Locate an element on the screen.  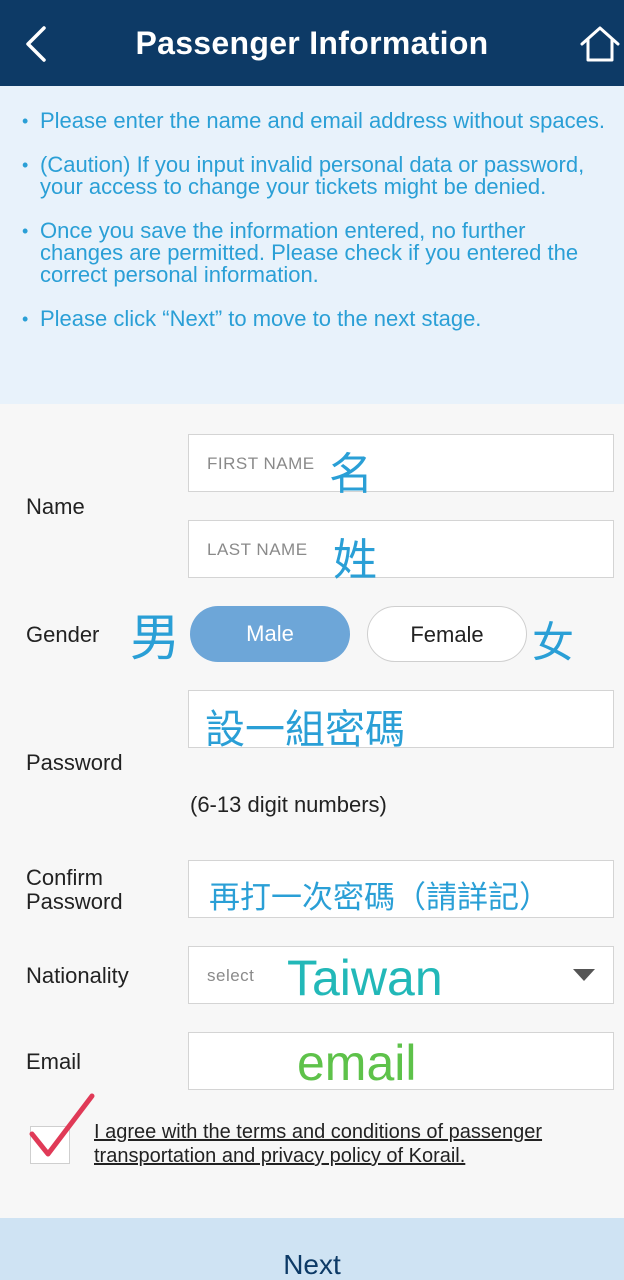
next-button: Next is located at coordinates (312, 1249).